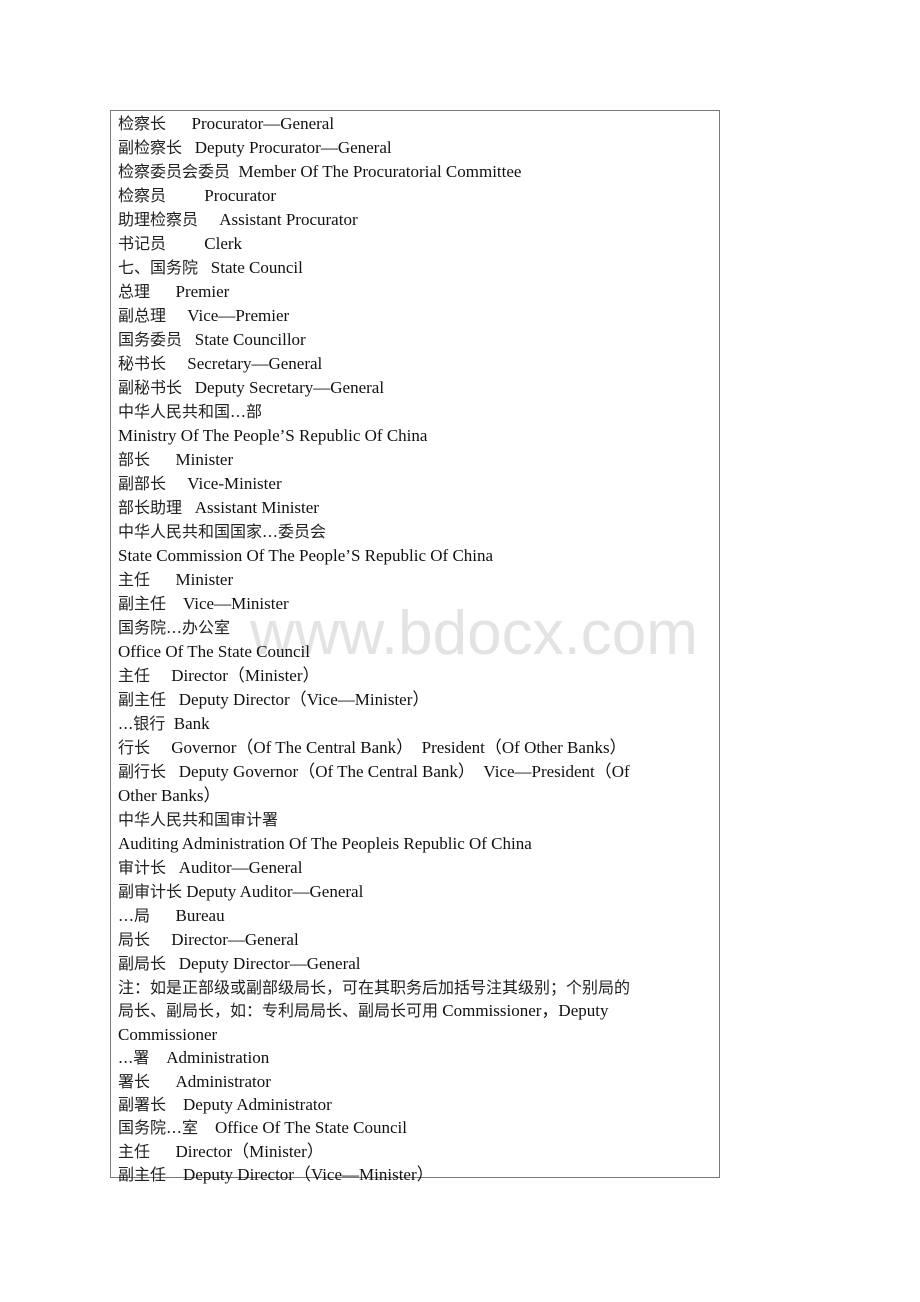 The width and height of the screenshot is (920, 1302). Describe the element at coordinates (202, 291) in the screenshot. I see `english-title: Premier` at that location.